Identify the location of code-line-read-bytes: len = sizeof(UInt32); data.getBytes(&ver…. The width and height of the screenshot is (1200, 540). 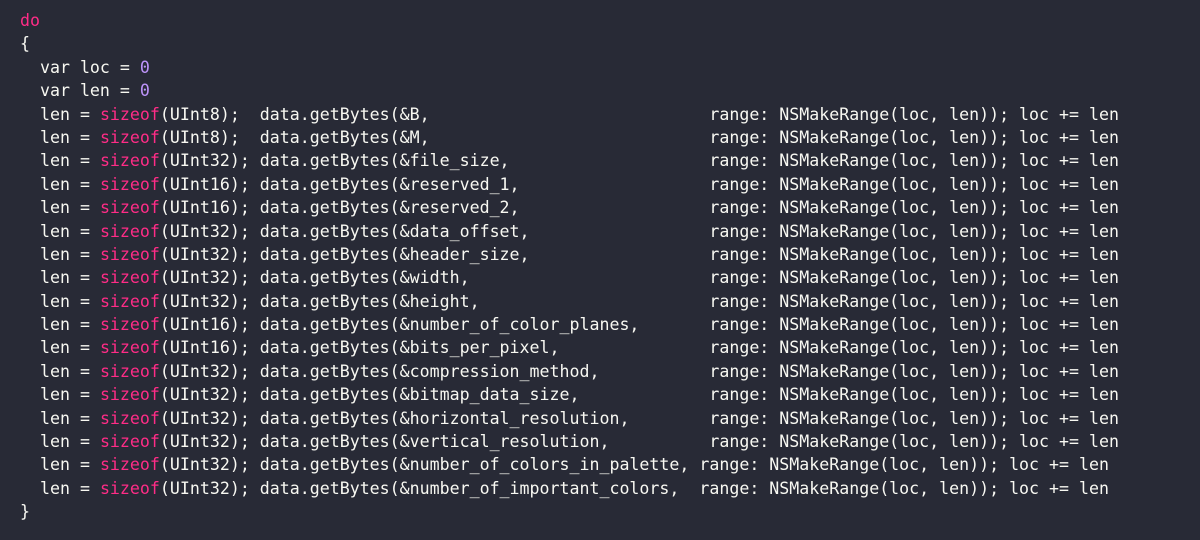
(605, 441).